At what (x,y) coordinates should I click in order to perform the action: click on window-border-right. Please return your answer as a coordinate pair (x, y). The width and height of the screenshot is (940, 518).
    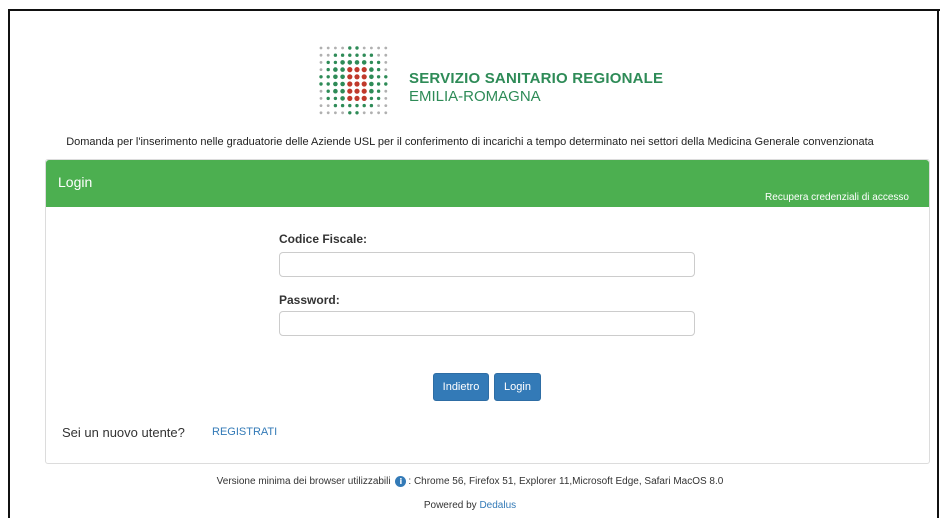
    Looking at the image, I should click on (938, 263).